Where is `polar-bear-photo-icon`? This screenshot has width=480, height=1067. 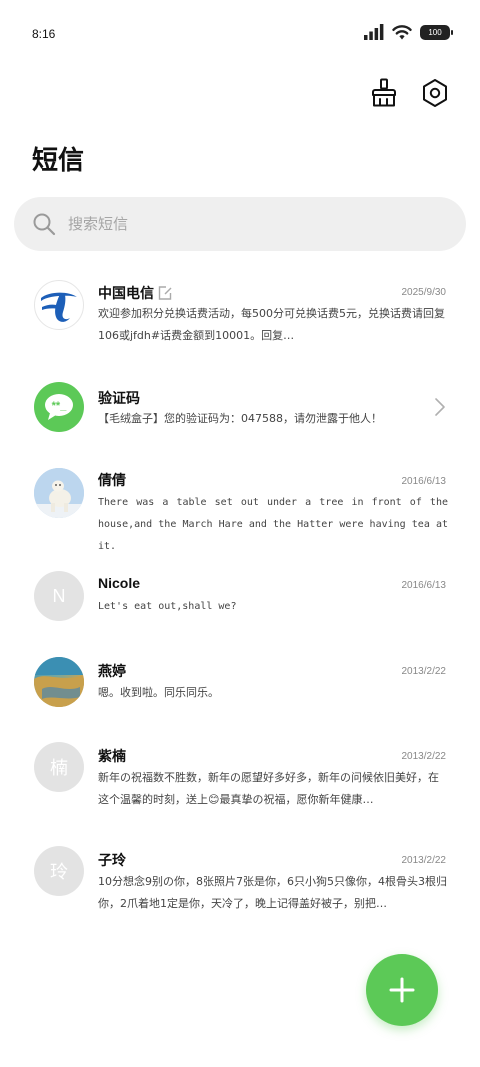
polar-bear-photo-icon is located at coordinates (59, 493).